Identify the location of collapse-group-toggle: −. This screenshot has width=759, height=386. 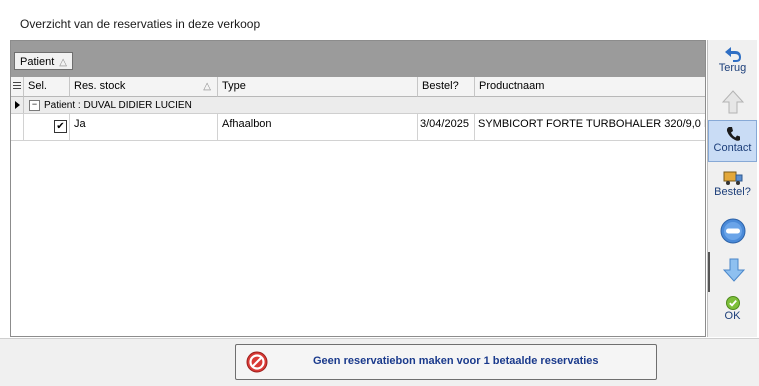
(34, 105).